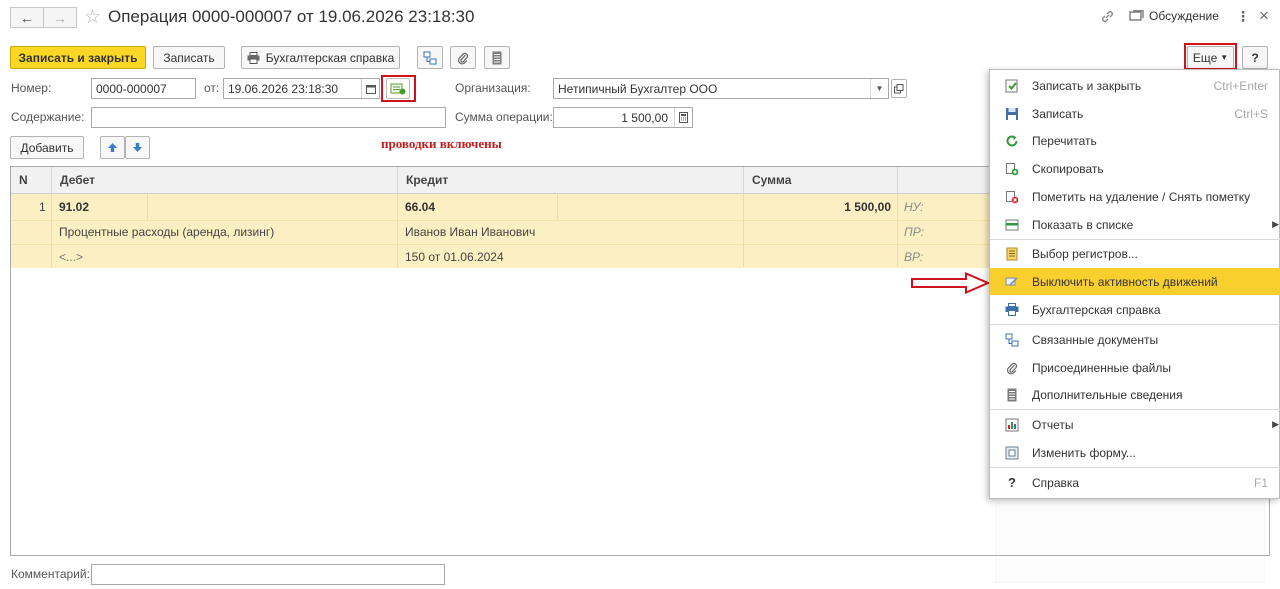 This screenshot has width=1280, height=589. What do you see at coordinates (1260, 482) in the screenshot?
I see `menu-item-shortcut: F1` at bounding box center [1260, 482].